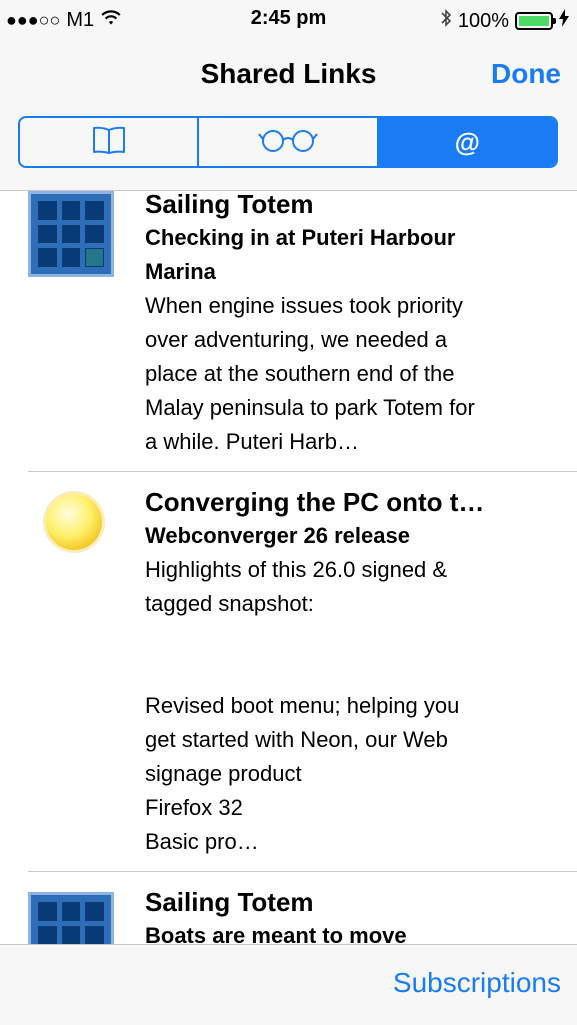  What do you see at coordinates (180, 271) in the screenshot?
I see `item-headline-continued: Marina` at bounding box center [180, 271].